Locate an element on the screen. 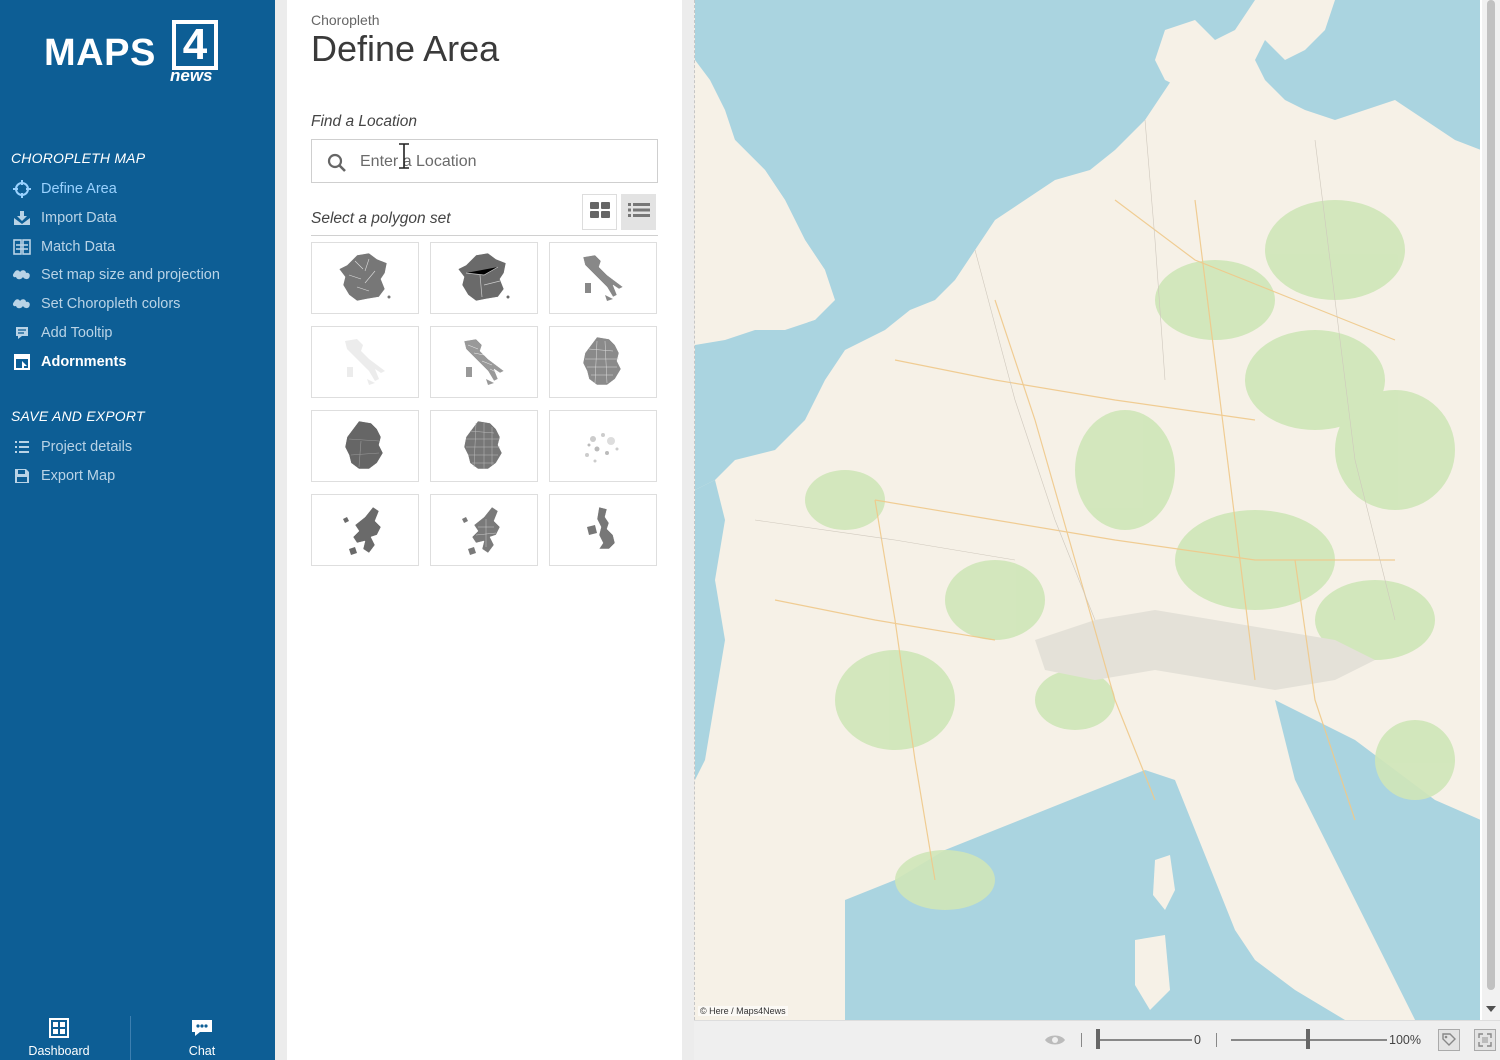 This screenshot has height=1060, width=1500. zoom-slider-knob is located at coordinates (1308, 1039).